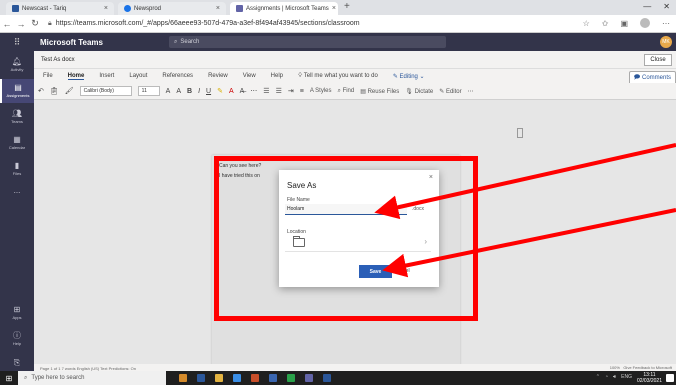 The image size is (676, 385). Describe the element at coordinates (92, 378) in the screenshot. I see `taskbar-search-input: ⌕ Type here to search` at that location.